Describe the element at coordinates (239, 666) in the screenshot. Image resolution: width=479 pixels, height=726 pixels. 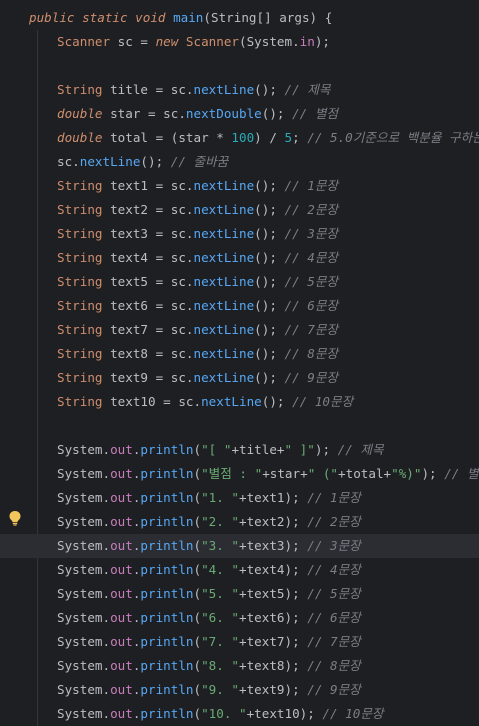
I see `code-line: System.out.println("8. "+text8); // 8문장` at that location.